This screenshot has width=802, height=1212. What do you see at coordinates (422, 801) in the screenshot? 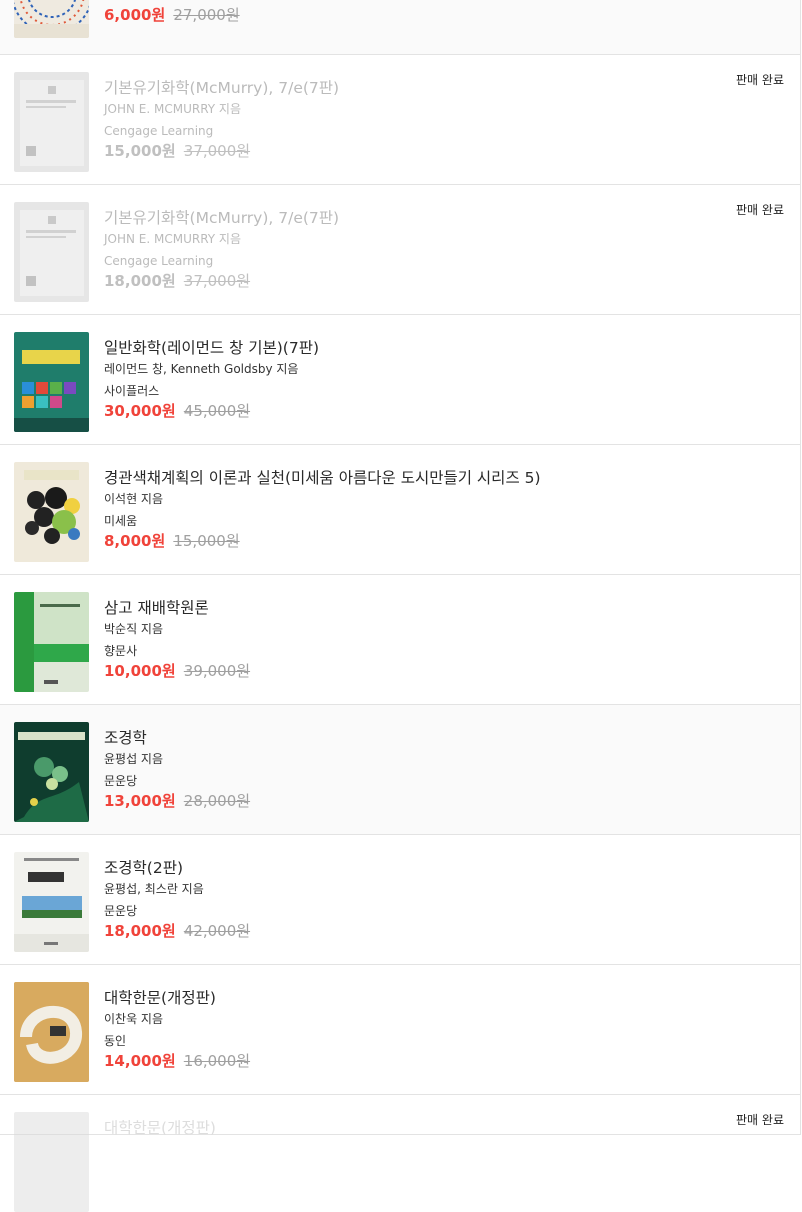
I see `price-row: 13,000원 28,000원` at bounding box center [422, 801].